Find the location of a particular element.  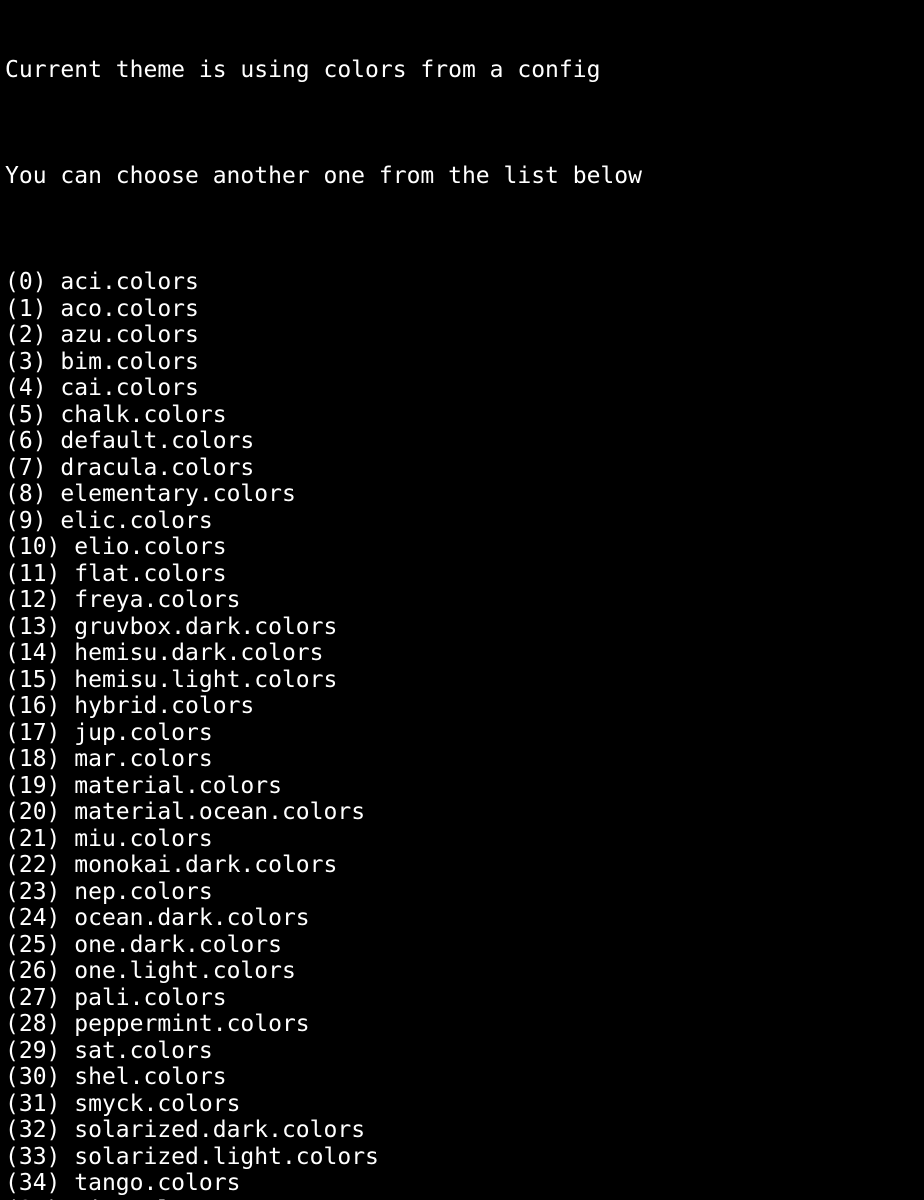

list-item: (4) cai.colors is located at coordinates (323, 388).